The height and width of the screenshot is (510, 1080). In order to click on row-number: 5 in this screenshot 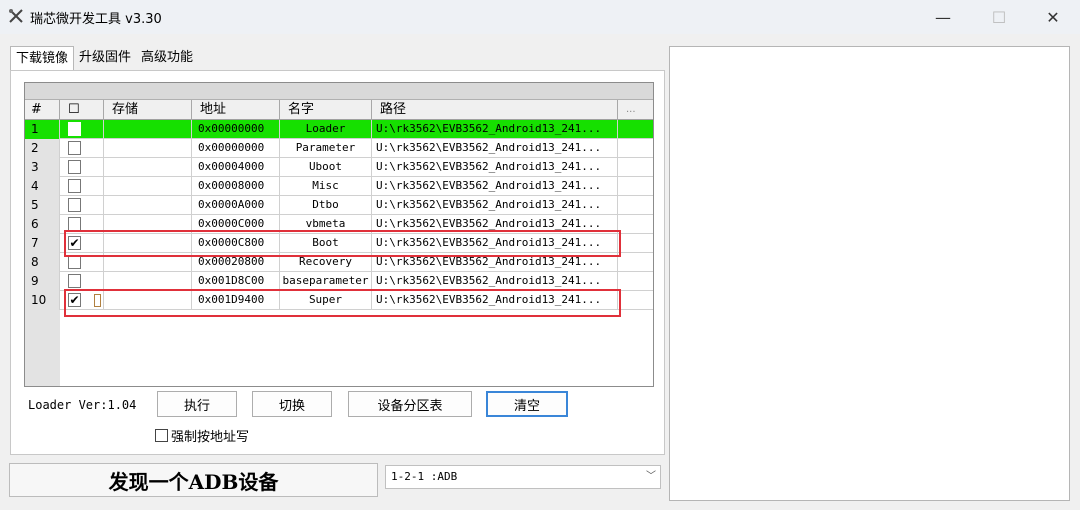, I will do `click(42, 205)`.